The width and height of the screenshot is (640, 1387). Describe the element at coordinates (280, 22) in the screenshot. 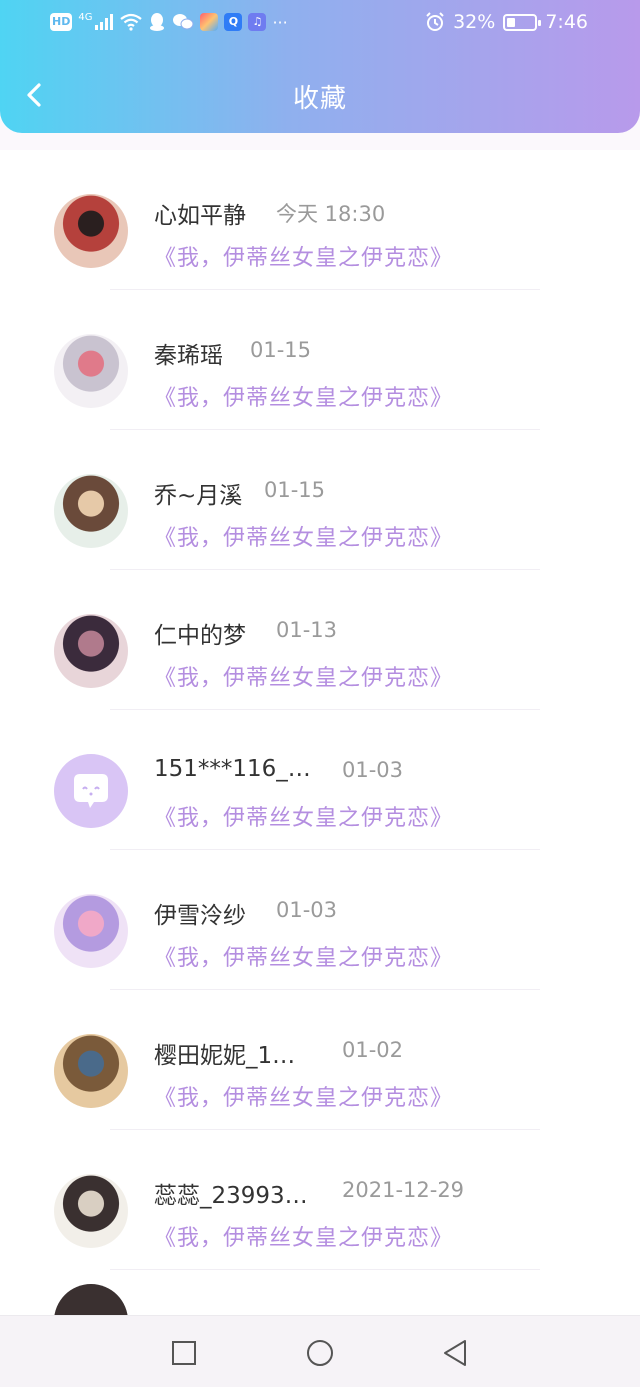

I see `more-notifications-icon: ···` at that location.